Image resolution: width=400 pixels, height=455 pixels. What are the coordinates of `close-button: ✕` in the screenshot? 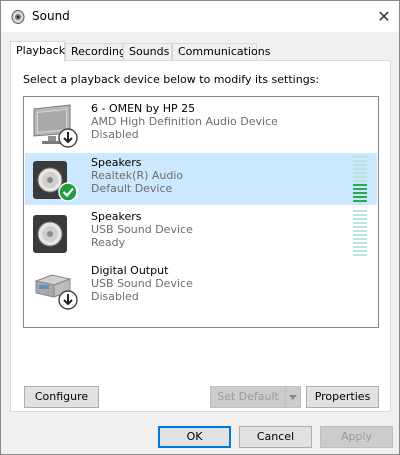 It's located at (384, 16).